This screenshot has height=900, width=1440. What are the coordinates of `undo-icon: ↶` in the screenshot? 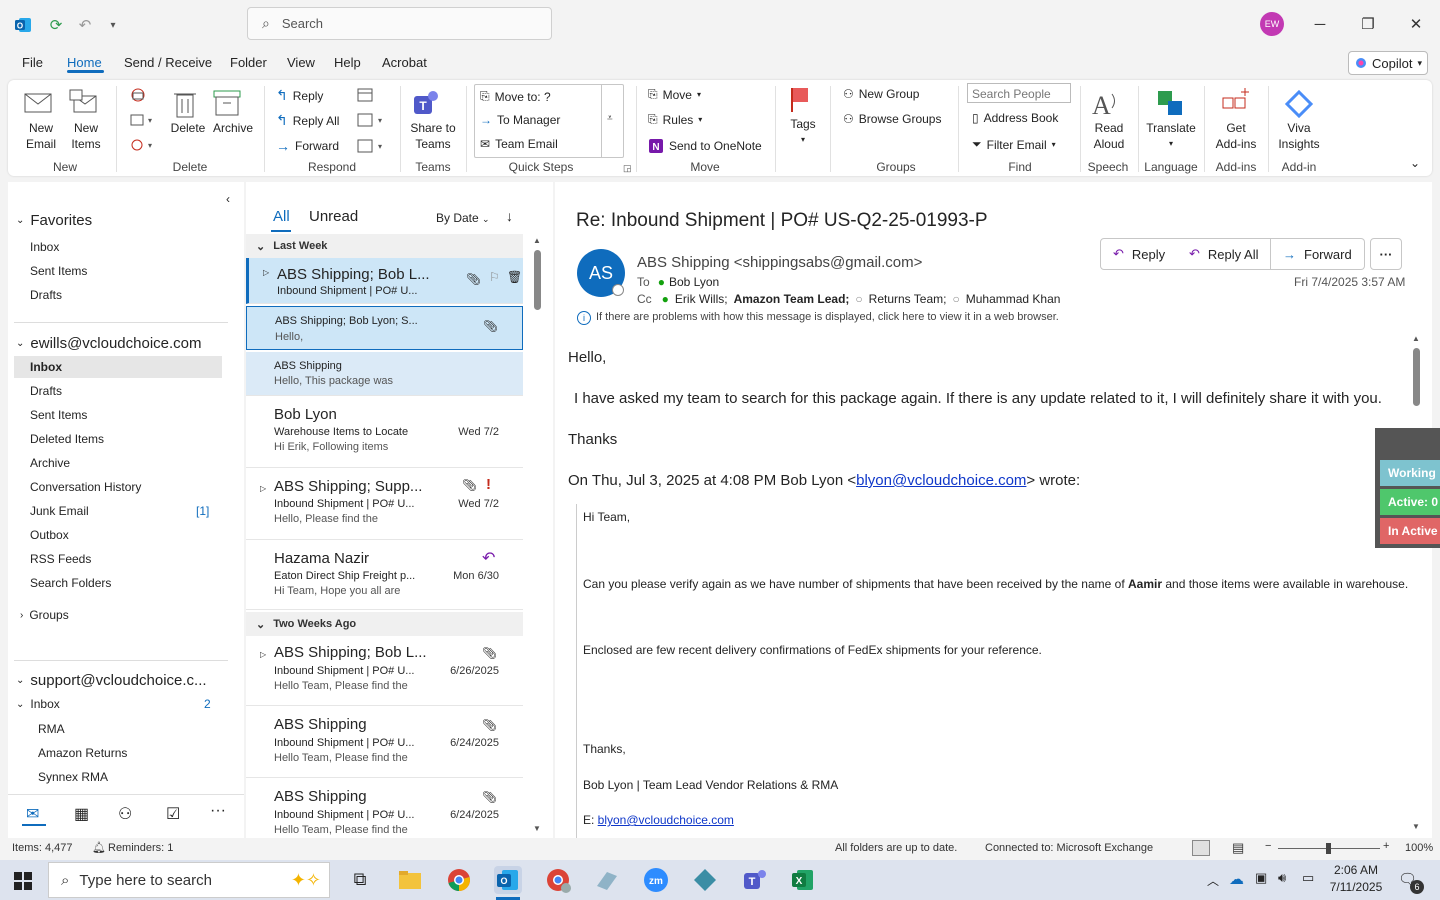 It's located at (85, 25).